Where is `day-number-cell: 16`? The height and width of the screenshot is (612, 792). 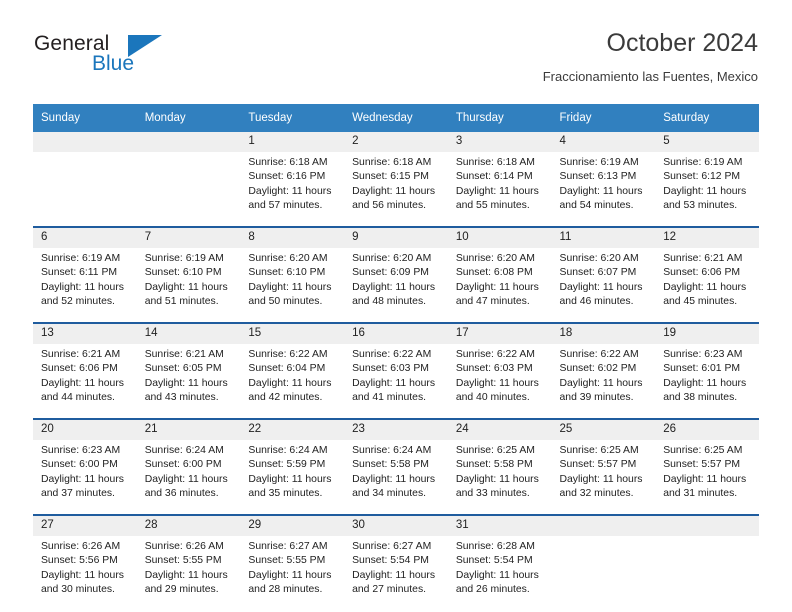
day-number-cell: 16 is located at coordinates (396, 334).